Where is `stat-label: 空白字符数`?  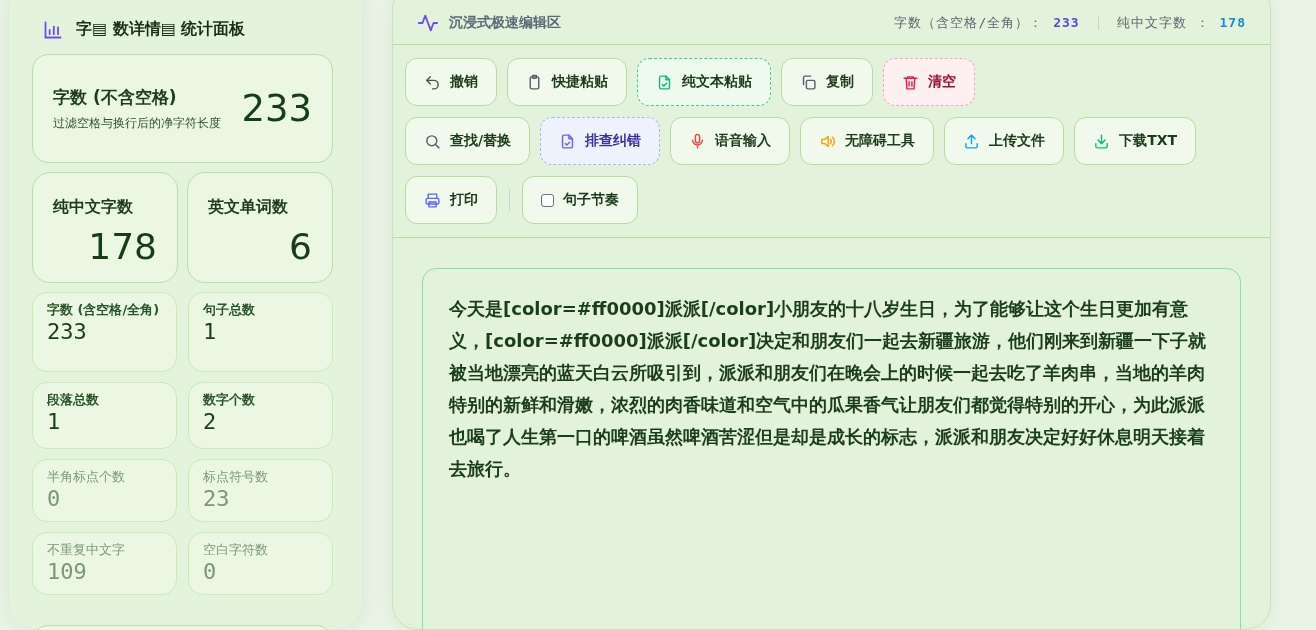 stat-label: 空白字符数 is located at coordinates (236, 549).